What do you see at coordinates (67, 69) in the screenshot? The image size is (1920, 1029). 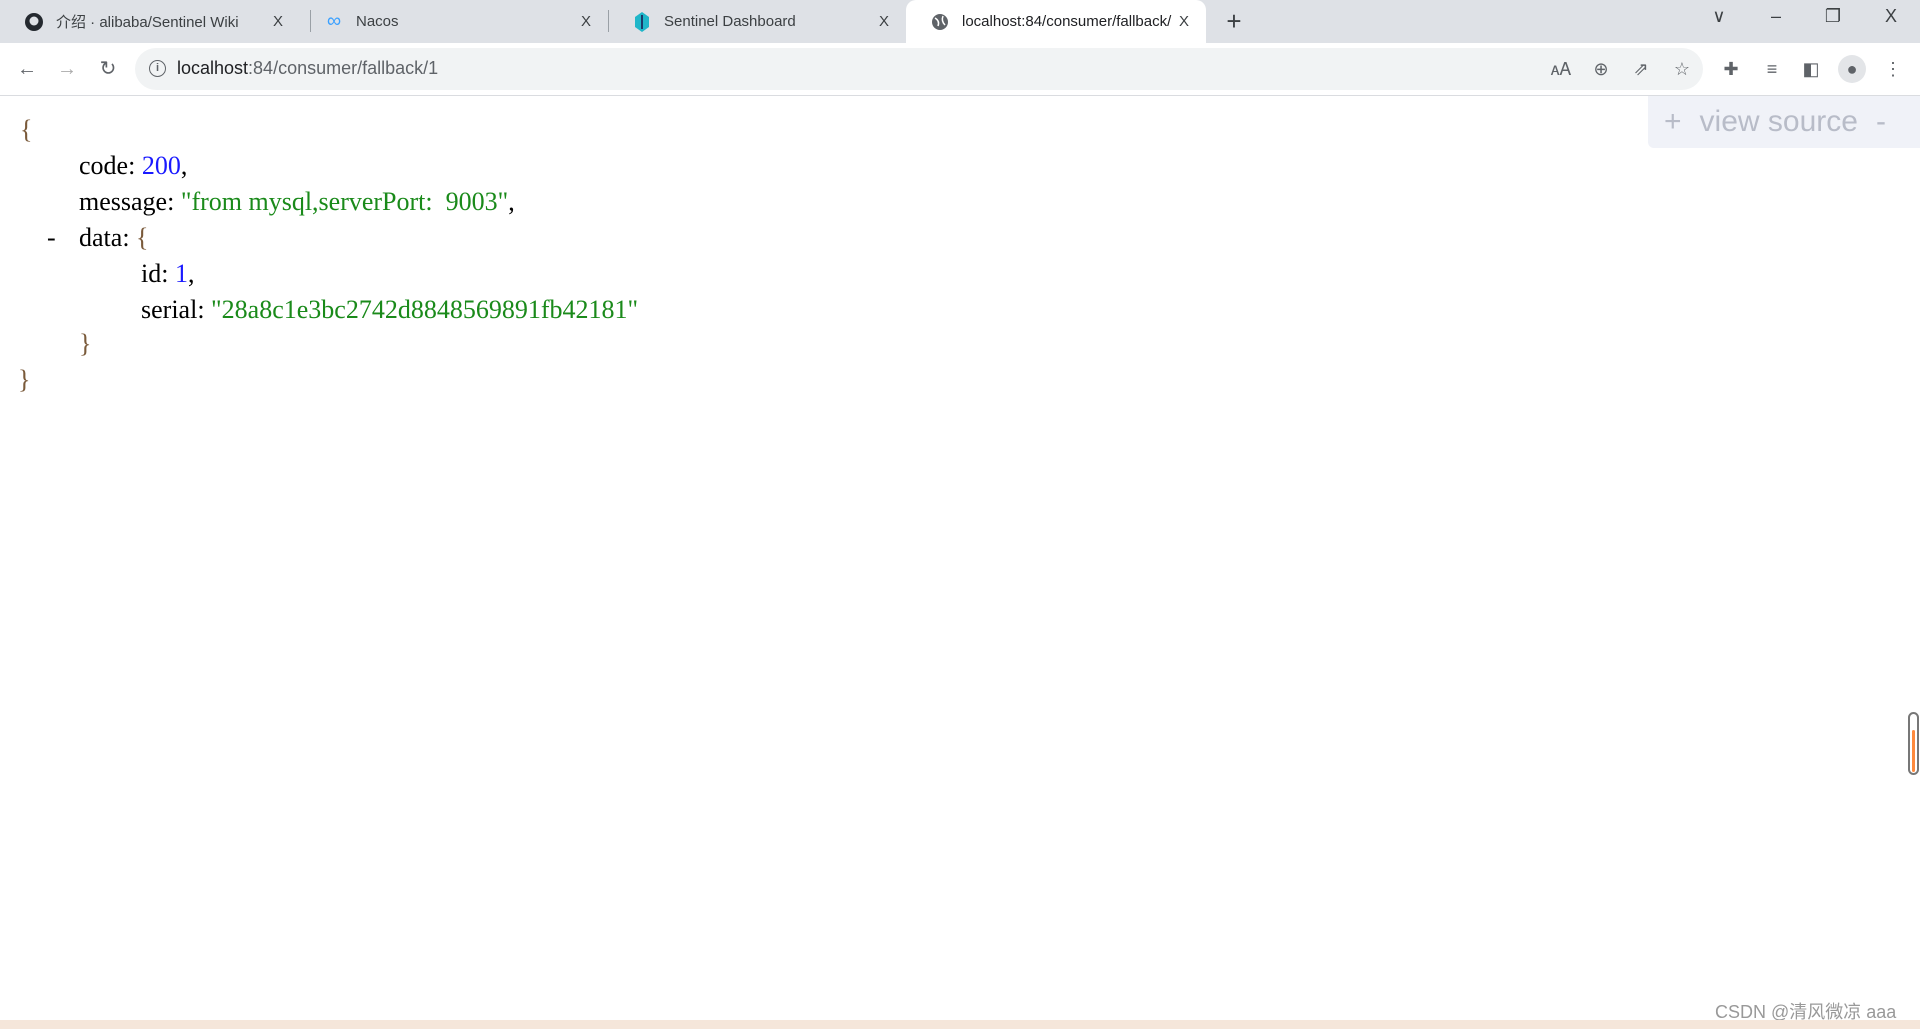 I see `forward-arrow-icon: →` at bounding box center [67, 69].